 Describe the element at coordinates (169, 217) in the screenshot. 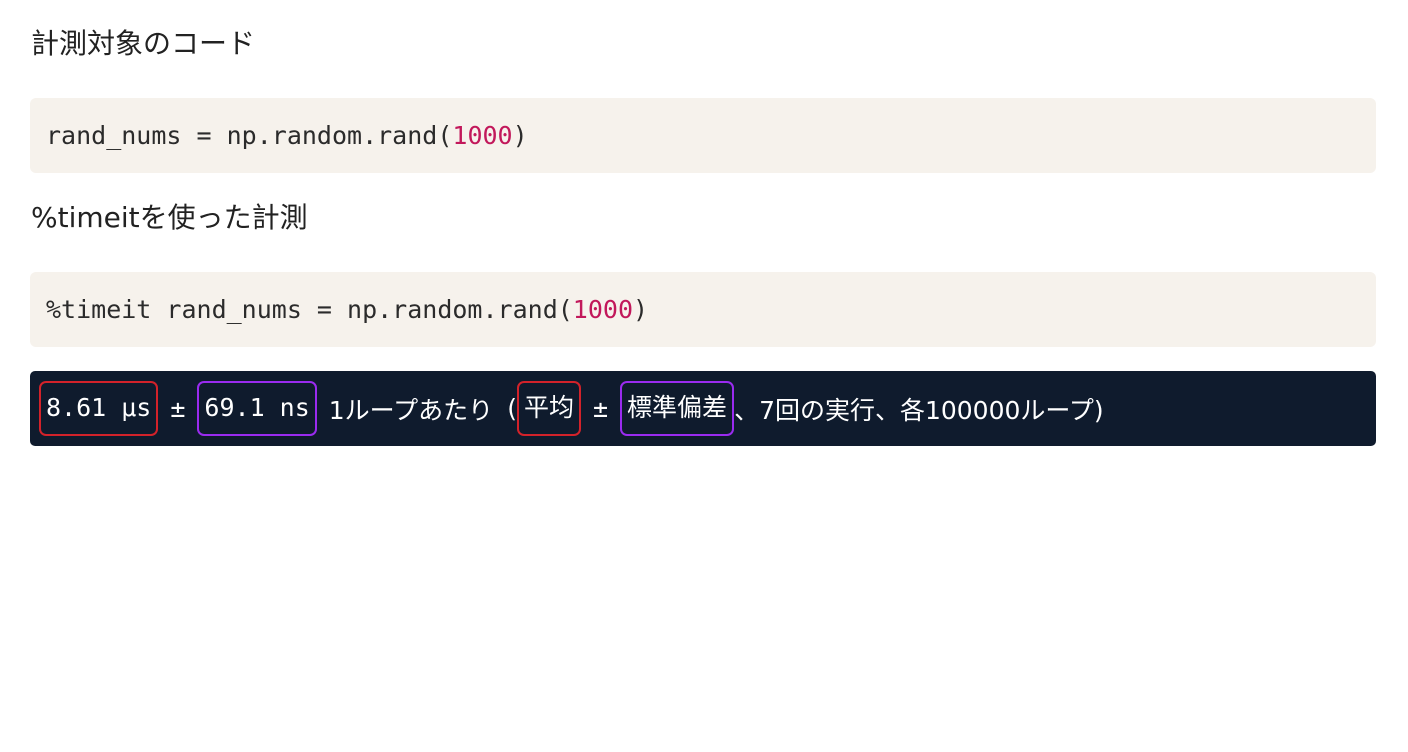

I see `section-heading-timeit: %timeitを使った計測` at that location.